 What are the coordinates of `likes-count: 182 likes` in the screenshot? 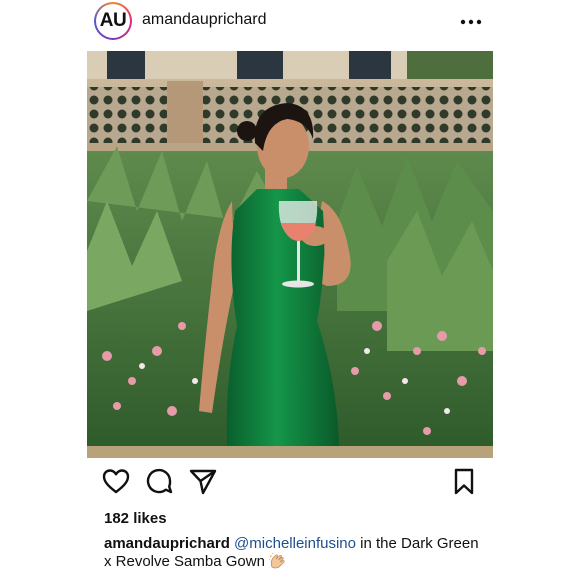 It's located at (135, 518).